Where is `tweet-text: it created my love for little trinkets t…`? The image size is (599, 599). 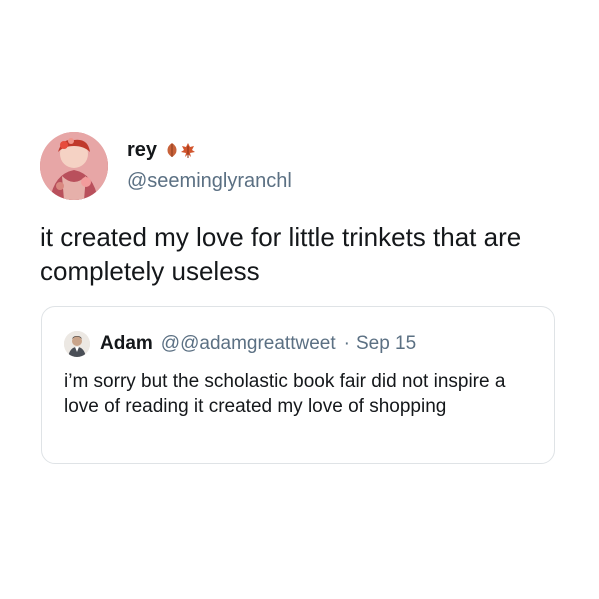 tweet-text: it created my love for little trinkets t… is located at coordinates (281, 254).